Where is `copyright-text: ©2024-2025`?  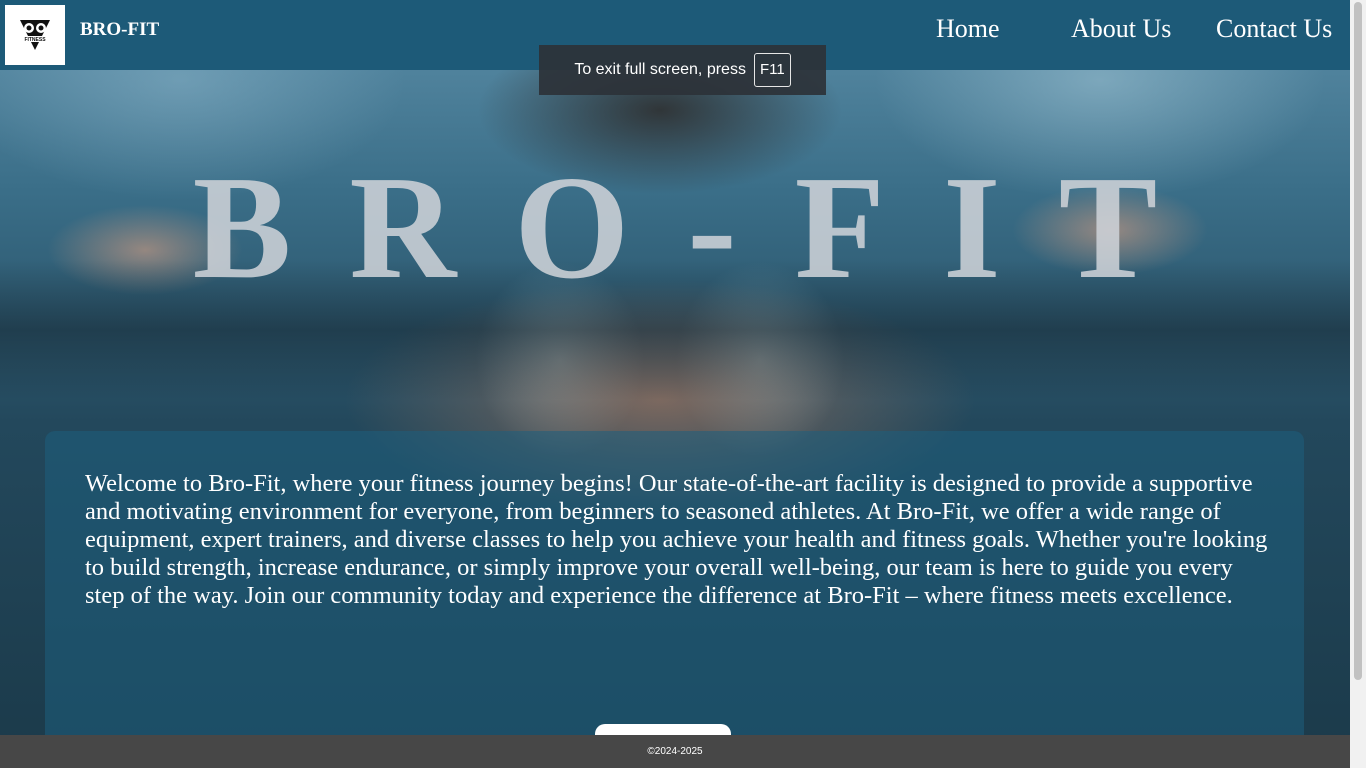
copyright-text: ©2024-2025 is located at coordinates (675, 751).